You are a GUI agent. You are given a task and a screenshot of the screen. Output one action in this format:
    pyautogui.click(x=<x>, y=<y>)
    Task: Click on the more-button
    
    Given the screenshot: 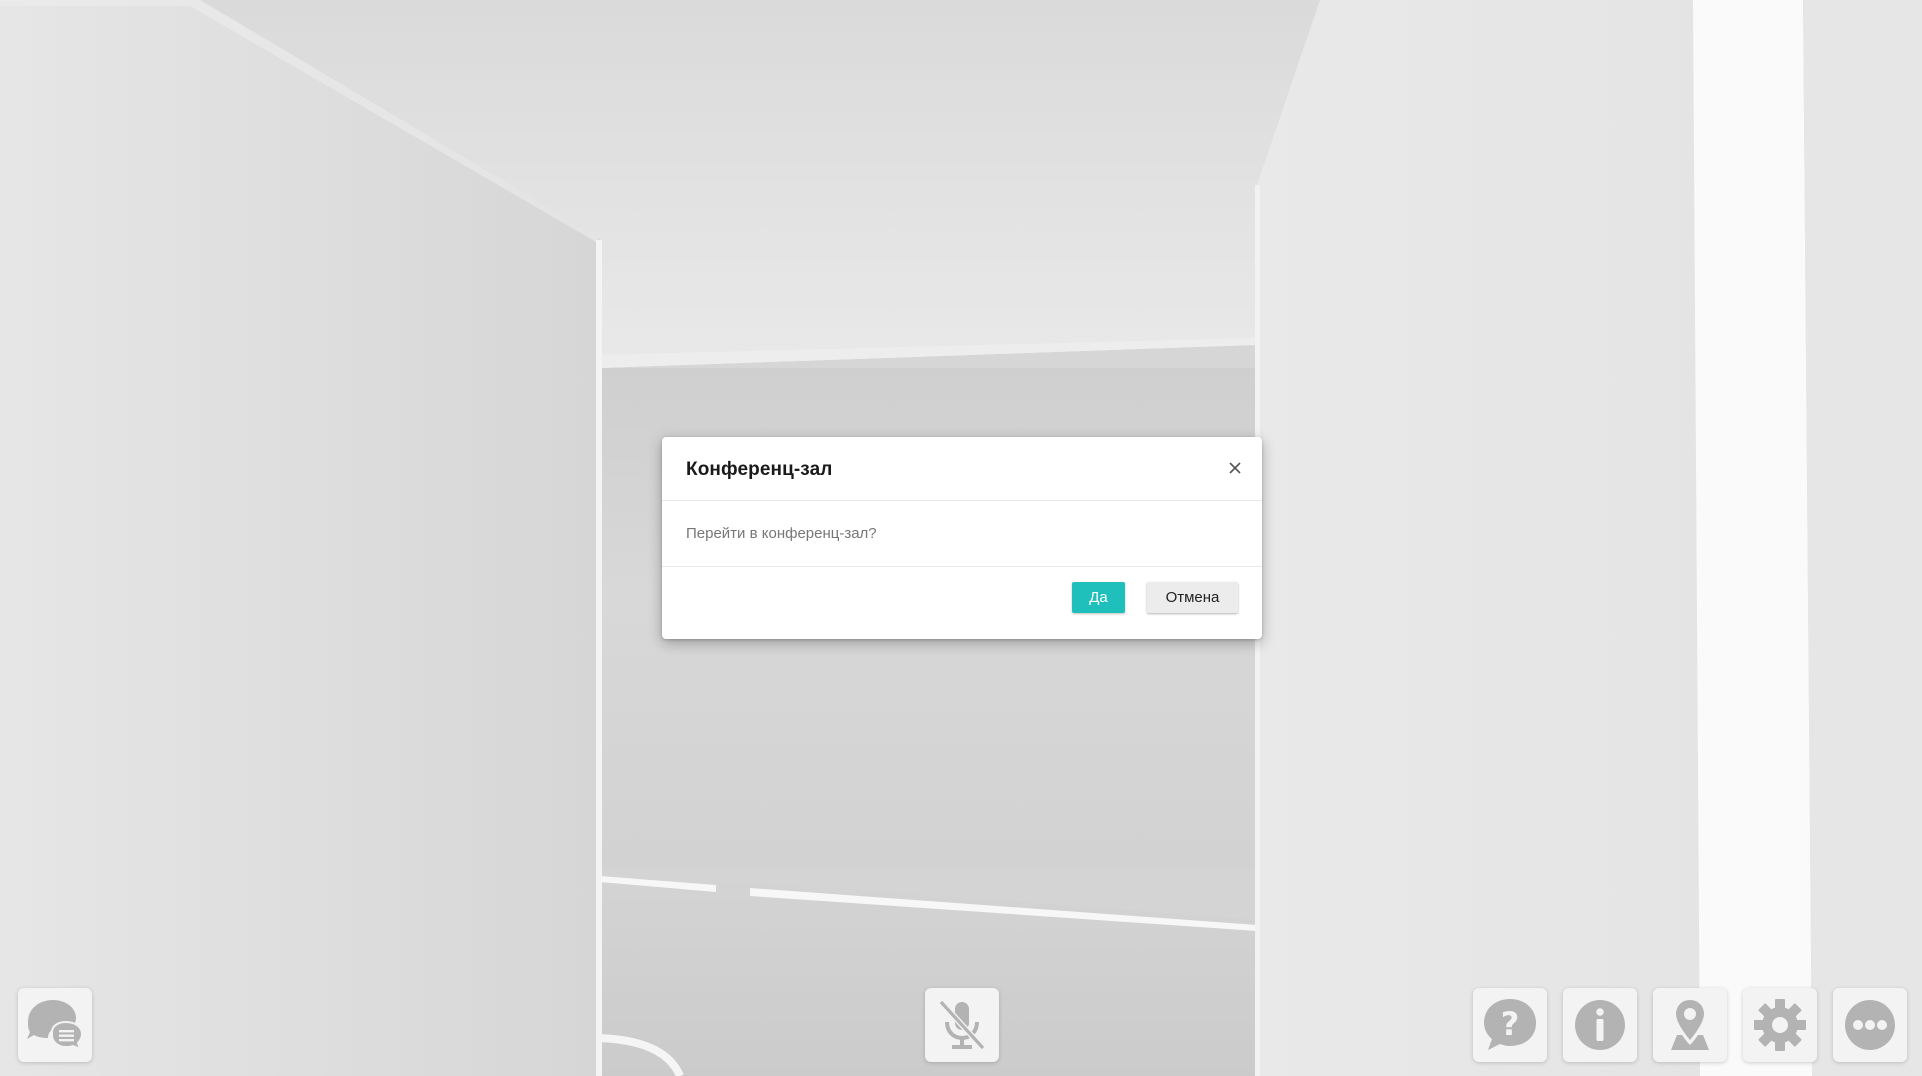 What is the action you would take?
    pyautogui.click(x=1870, y=1025)
    